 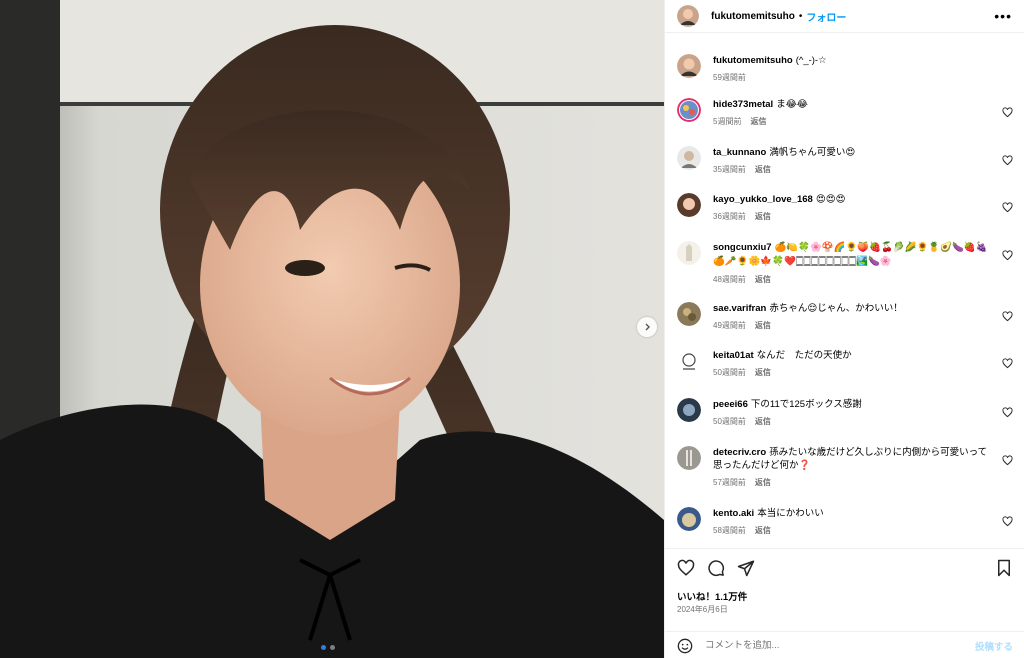 What do you see at coordinates (712, 596) in the screenshot?
I see `like-count: いいね！1.1万件` at bounding box center [712, 596].